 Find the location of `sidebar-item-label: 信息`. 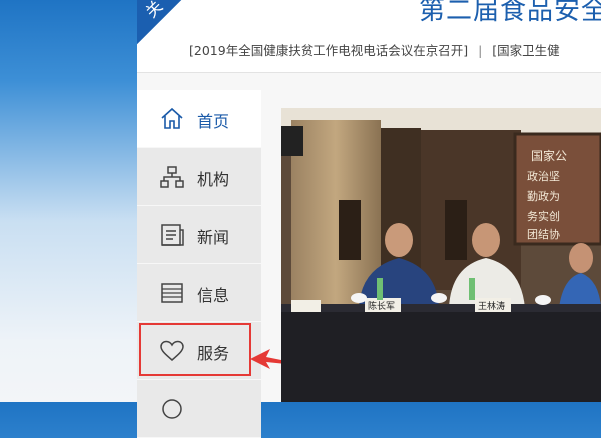

sidebar-item-label: 信息 is located at coordinates (213, 295).